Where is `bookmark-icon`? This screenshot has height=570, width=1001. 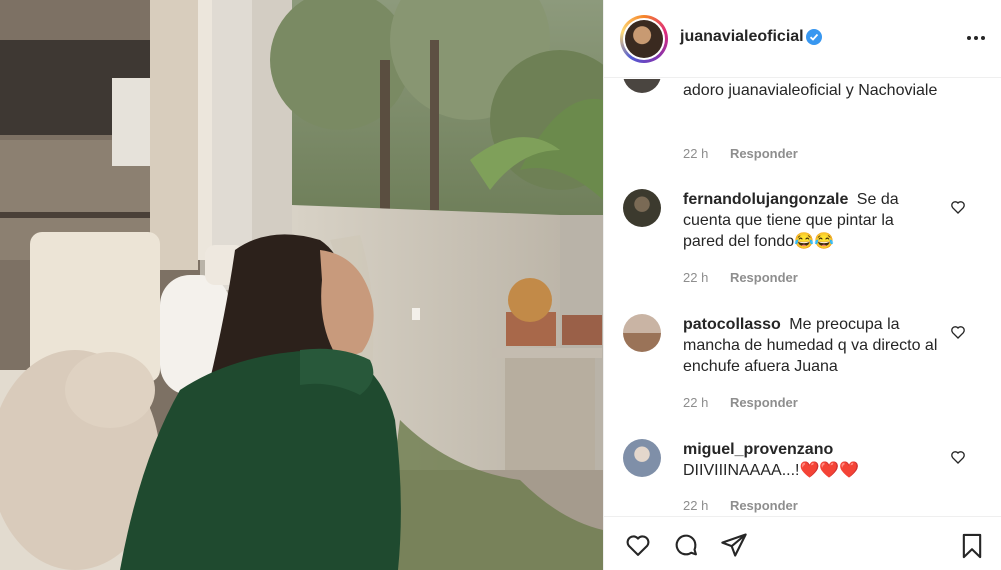
bookmark-icon is located at coordinates (972, 546).